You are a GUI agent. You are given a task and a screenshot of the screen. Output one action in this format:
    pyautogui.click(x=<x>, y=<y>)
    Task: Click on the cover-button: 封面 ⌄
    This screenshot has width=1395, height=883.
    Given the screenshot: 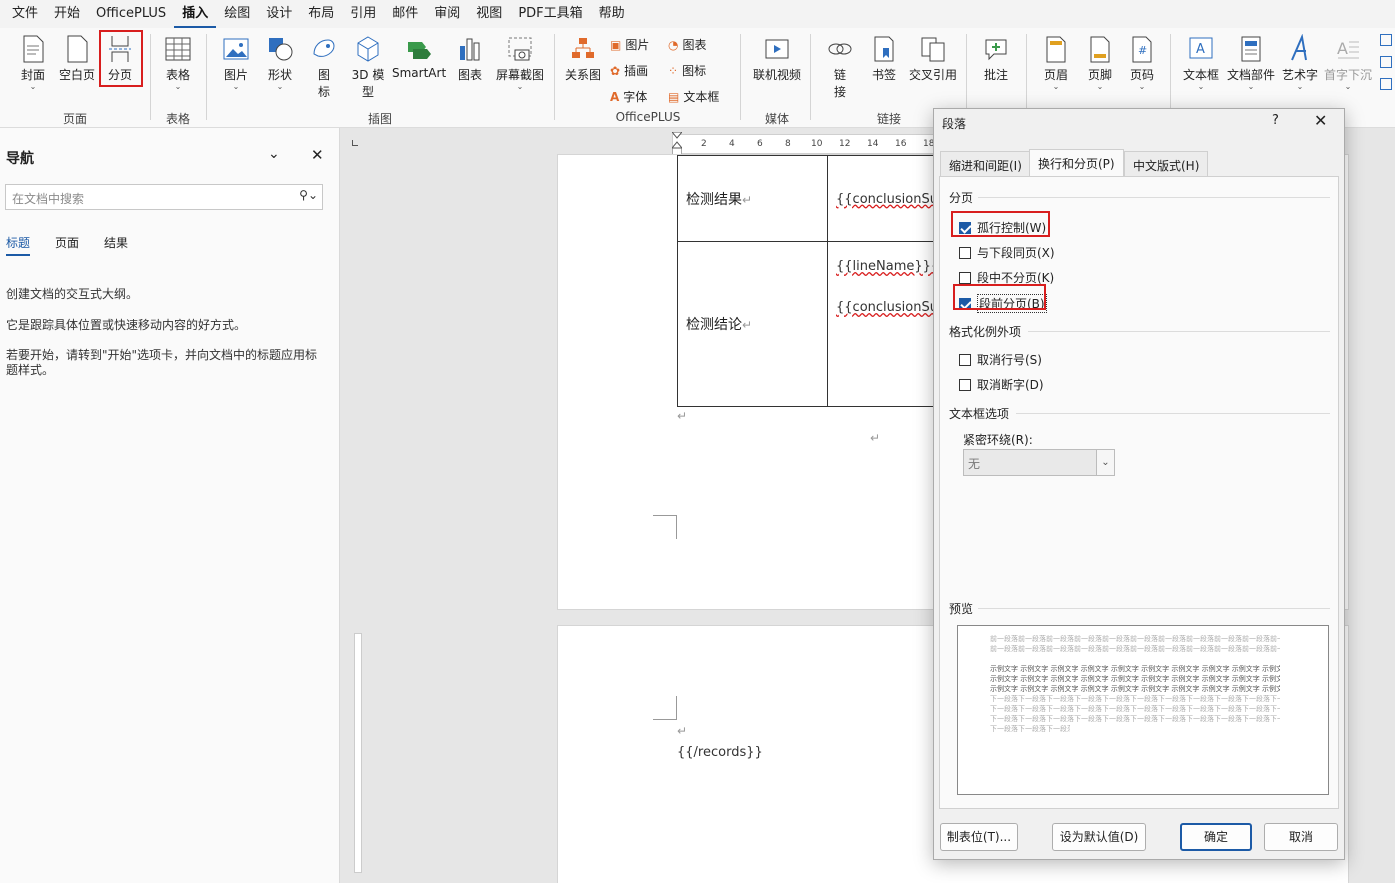 What is the action you would take?
    pyautogui.click(x=33, y=62)
    